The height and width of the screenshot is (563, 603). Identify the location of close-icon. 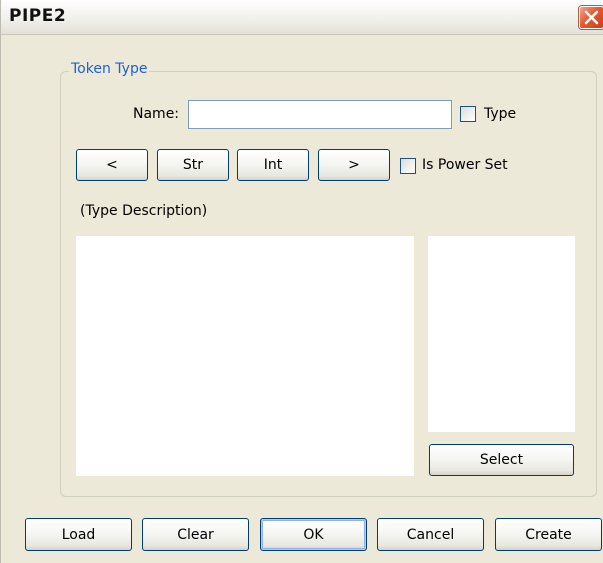
(591, 17).